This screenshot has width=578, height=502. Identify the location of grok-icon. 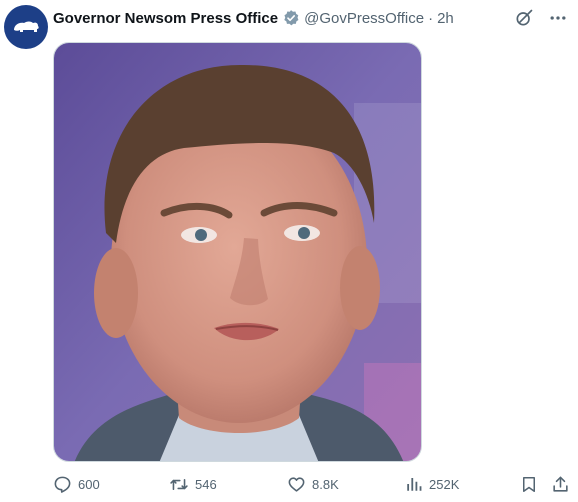
(524, 18).